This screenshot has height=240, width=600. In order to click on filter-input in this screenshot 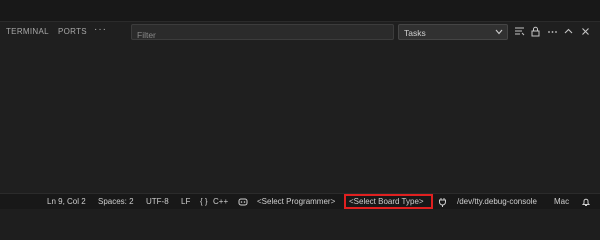, I will do `click(262, 35)`.